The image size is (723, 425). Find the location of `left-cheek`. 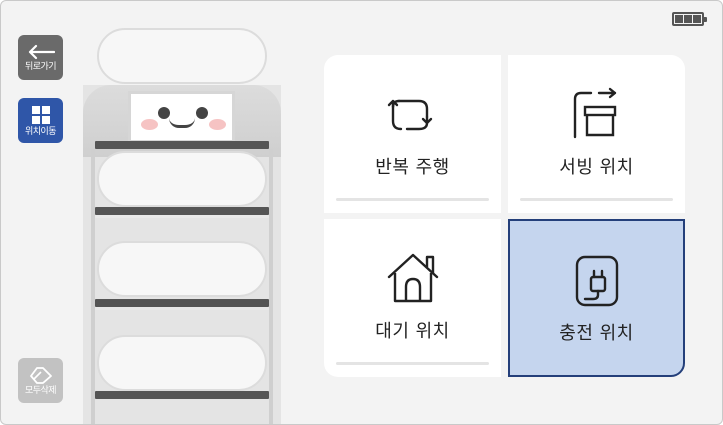

left-cheek is located at coordinates (149, 124).